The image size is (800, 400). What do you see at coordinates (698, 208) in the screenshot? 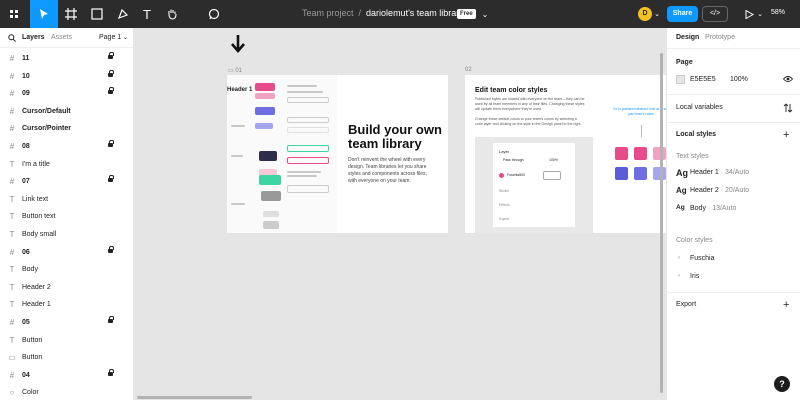
I see `text-style-name: Body` at bounding box center [698, 208].